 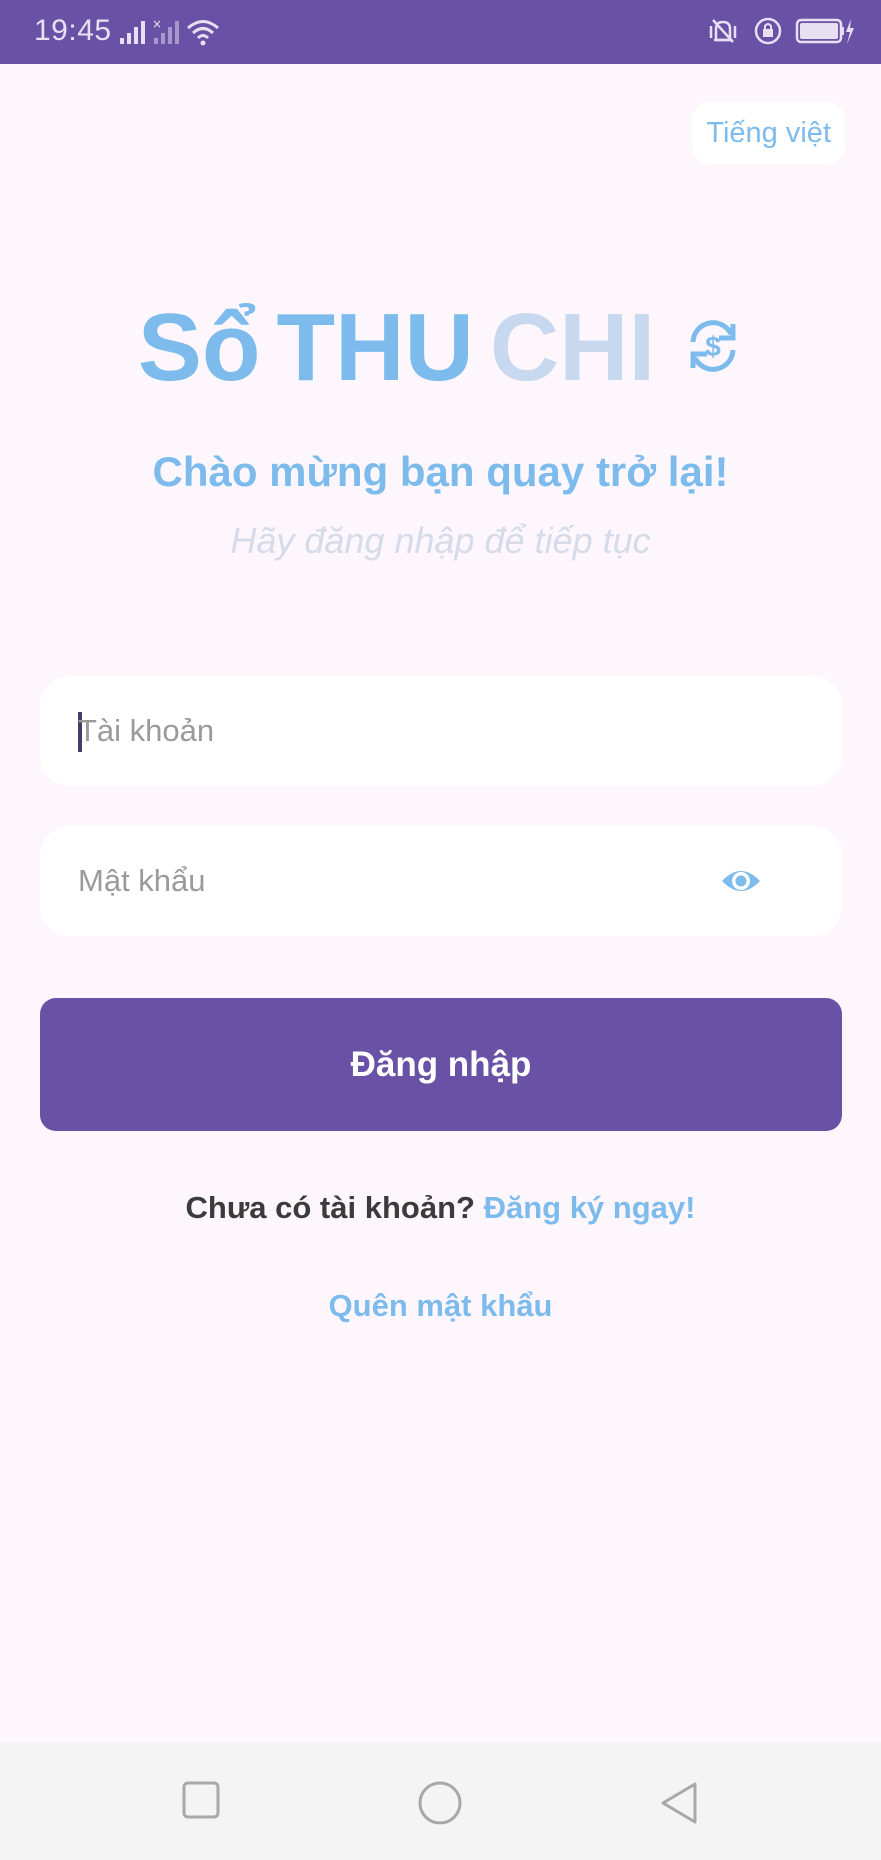 What do you see at coordinates (679, 1805) in the screenshot?
I see `back-icon` at bounding box center [679, 1805].